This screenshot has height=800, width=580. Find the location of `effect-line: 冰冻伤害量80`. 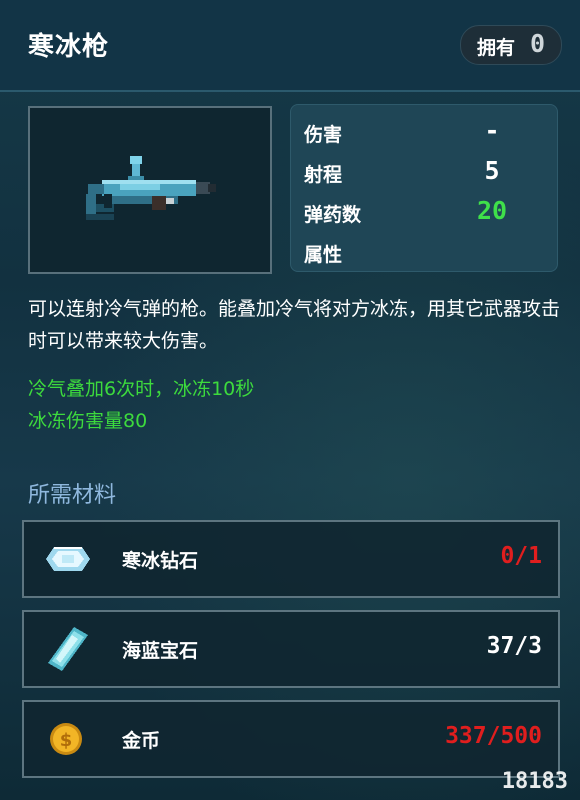

effect-line: 冰冻伤害量80 is located at coordinates (88, 421).